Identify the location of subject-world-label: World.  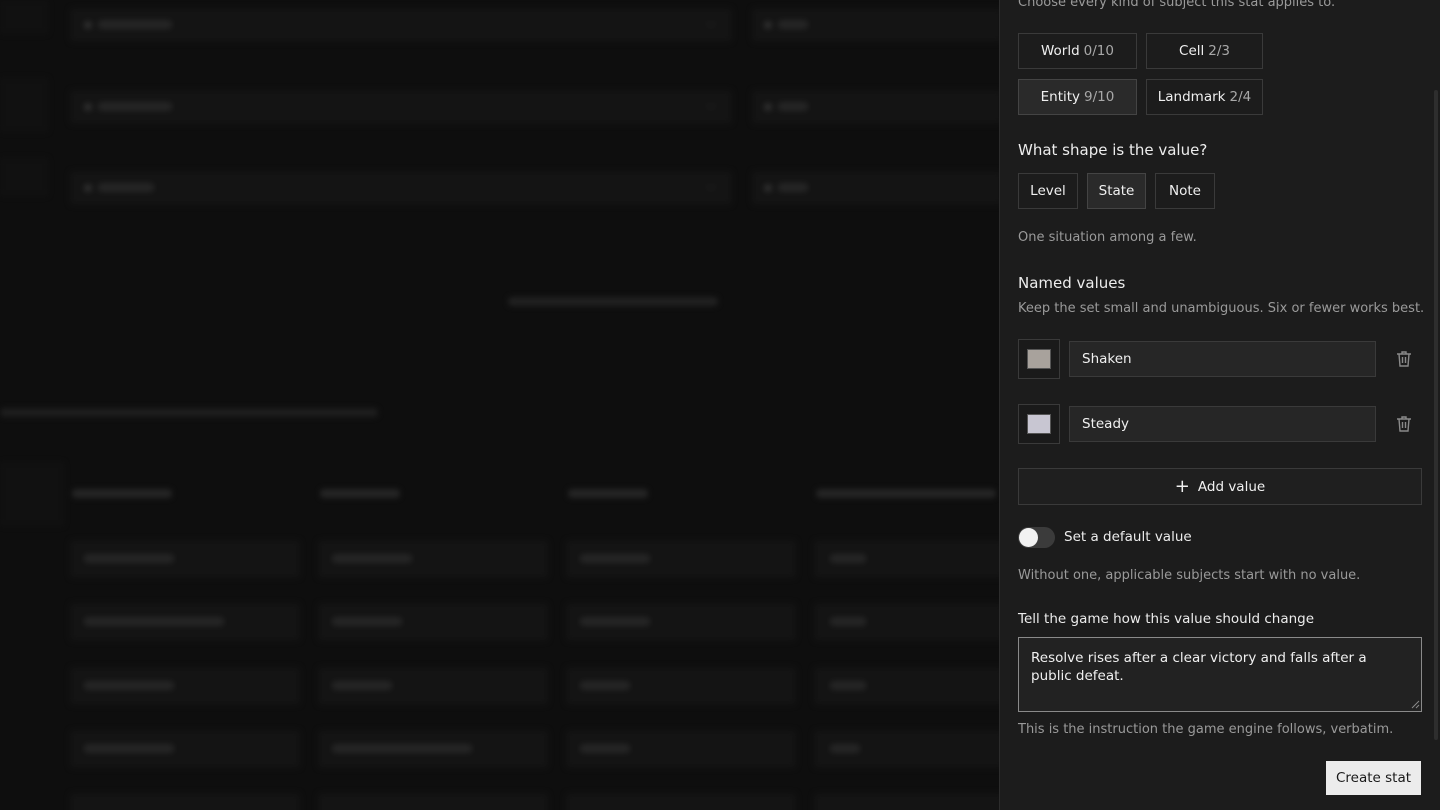
(1060, 51).